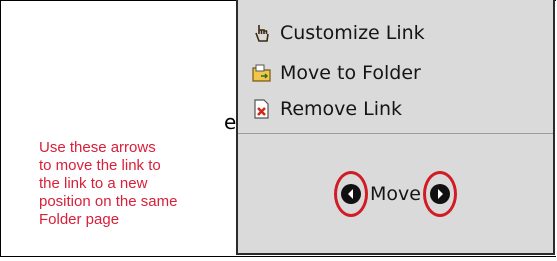 This screenshot has width=557, height=261. Describe the element at coordinates (262, 33) in the screenshot. I see `pointer-hand-icon` at that location.